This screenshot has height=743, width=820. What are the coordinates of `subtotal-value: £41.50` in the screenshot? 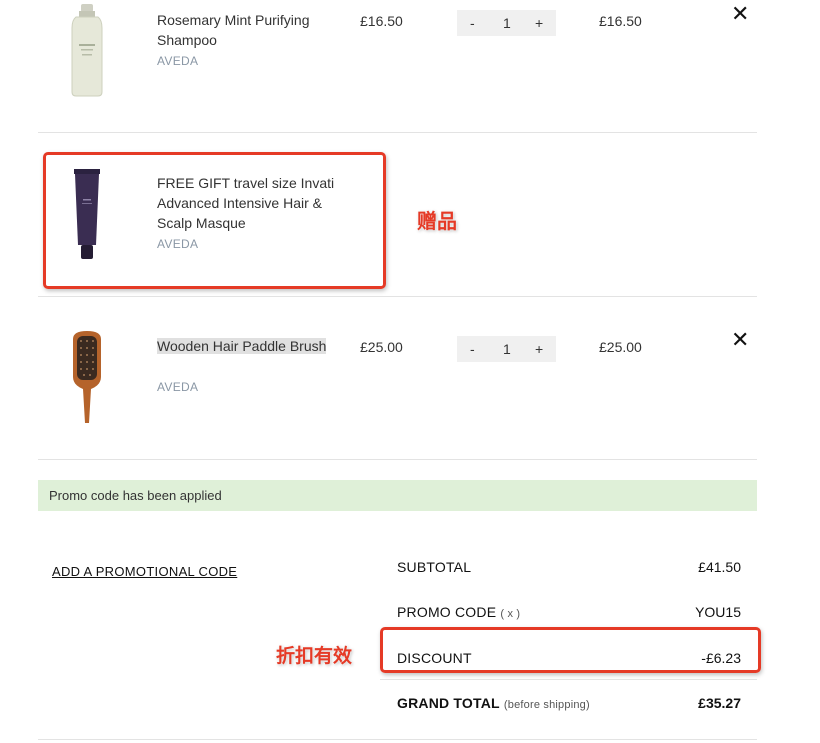 It's located at (719, 567).